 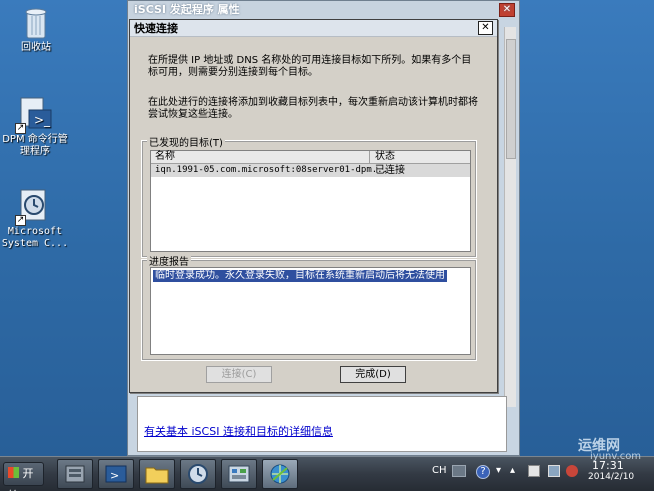 What do you see at coordinates (169, 260) in the screenshot?
I see `group-label: 进度报告` at bounding box center [169, 260].